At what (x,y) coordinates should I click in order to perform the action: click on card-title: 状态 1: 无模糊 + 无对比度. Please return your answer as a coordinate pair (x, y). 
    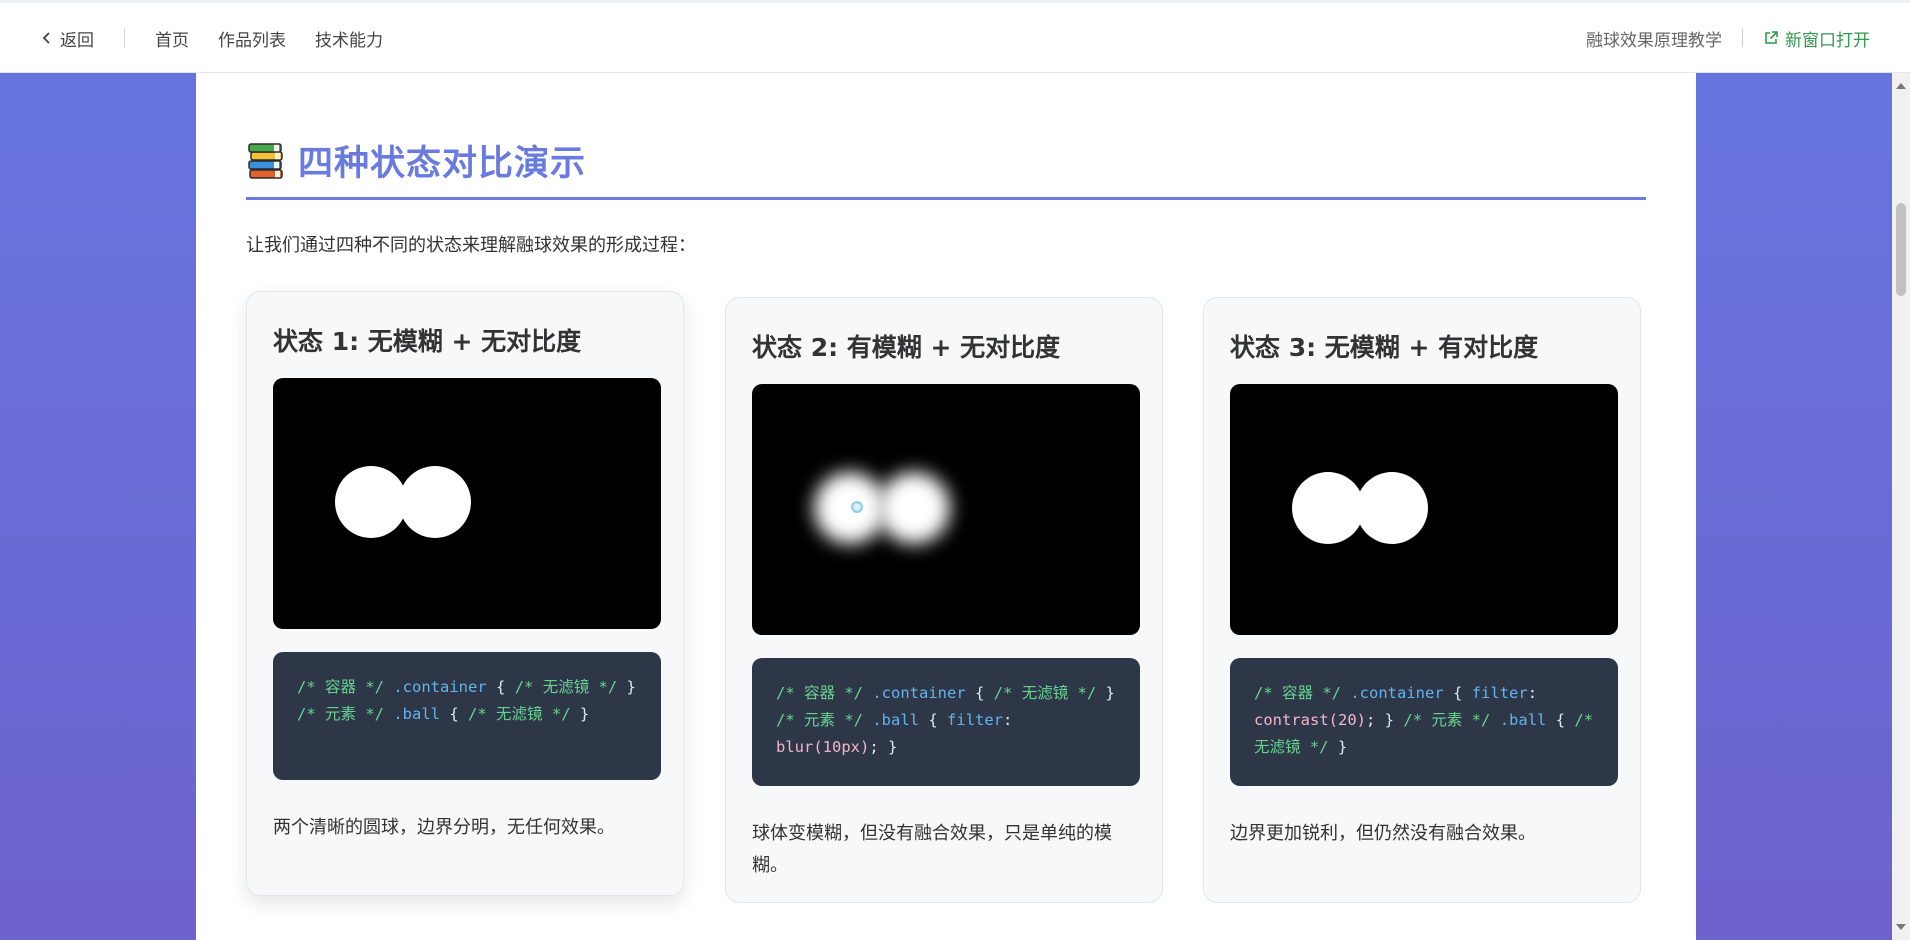
    Looking at the image, I should click on (427, 341).